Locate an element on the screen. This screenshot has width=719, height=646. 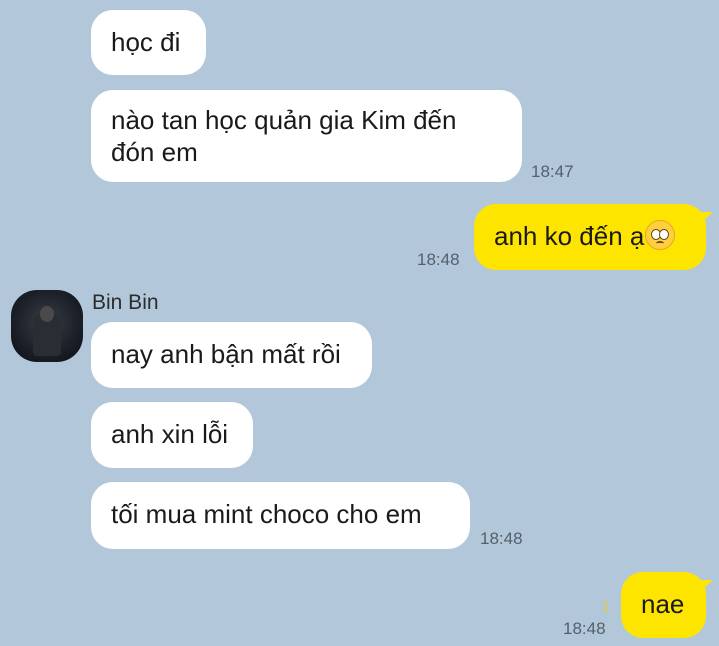
message-bubble: nào tan học quản gia Kim đến đón em is located at coordinates (306, 136).